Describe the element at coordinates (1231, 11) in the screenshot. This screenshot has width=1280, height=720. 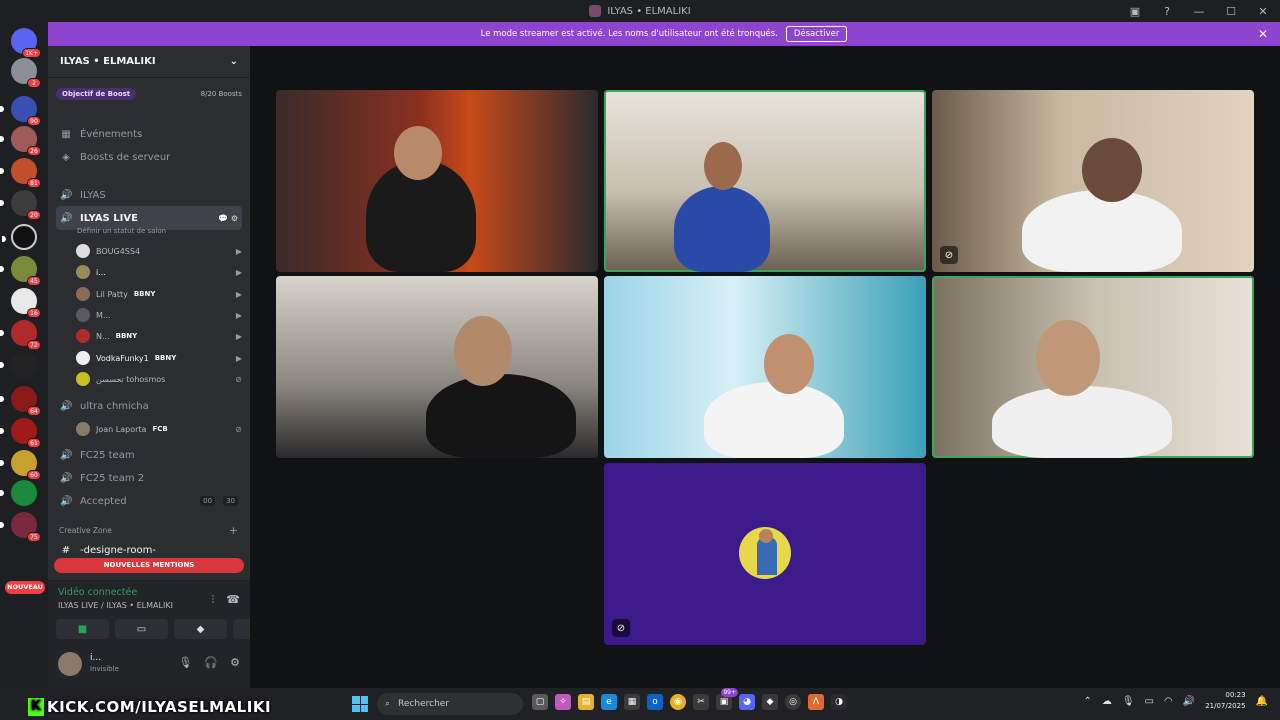
I see `maximize-button: ☐` at that location.